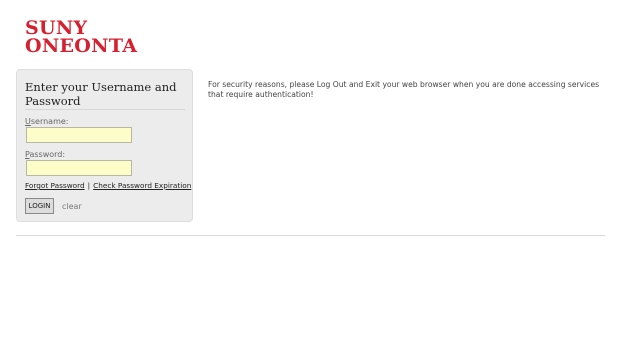 Image resolution: width=620 pixels, height=343 pixels. What do you see at coordinates (47, 154) in the screenshot?
I see `password-label-text: assword:` at bounding box center [47, 154].